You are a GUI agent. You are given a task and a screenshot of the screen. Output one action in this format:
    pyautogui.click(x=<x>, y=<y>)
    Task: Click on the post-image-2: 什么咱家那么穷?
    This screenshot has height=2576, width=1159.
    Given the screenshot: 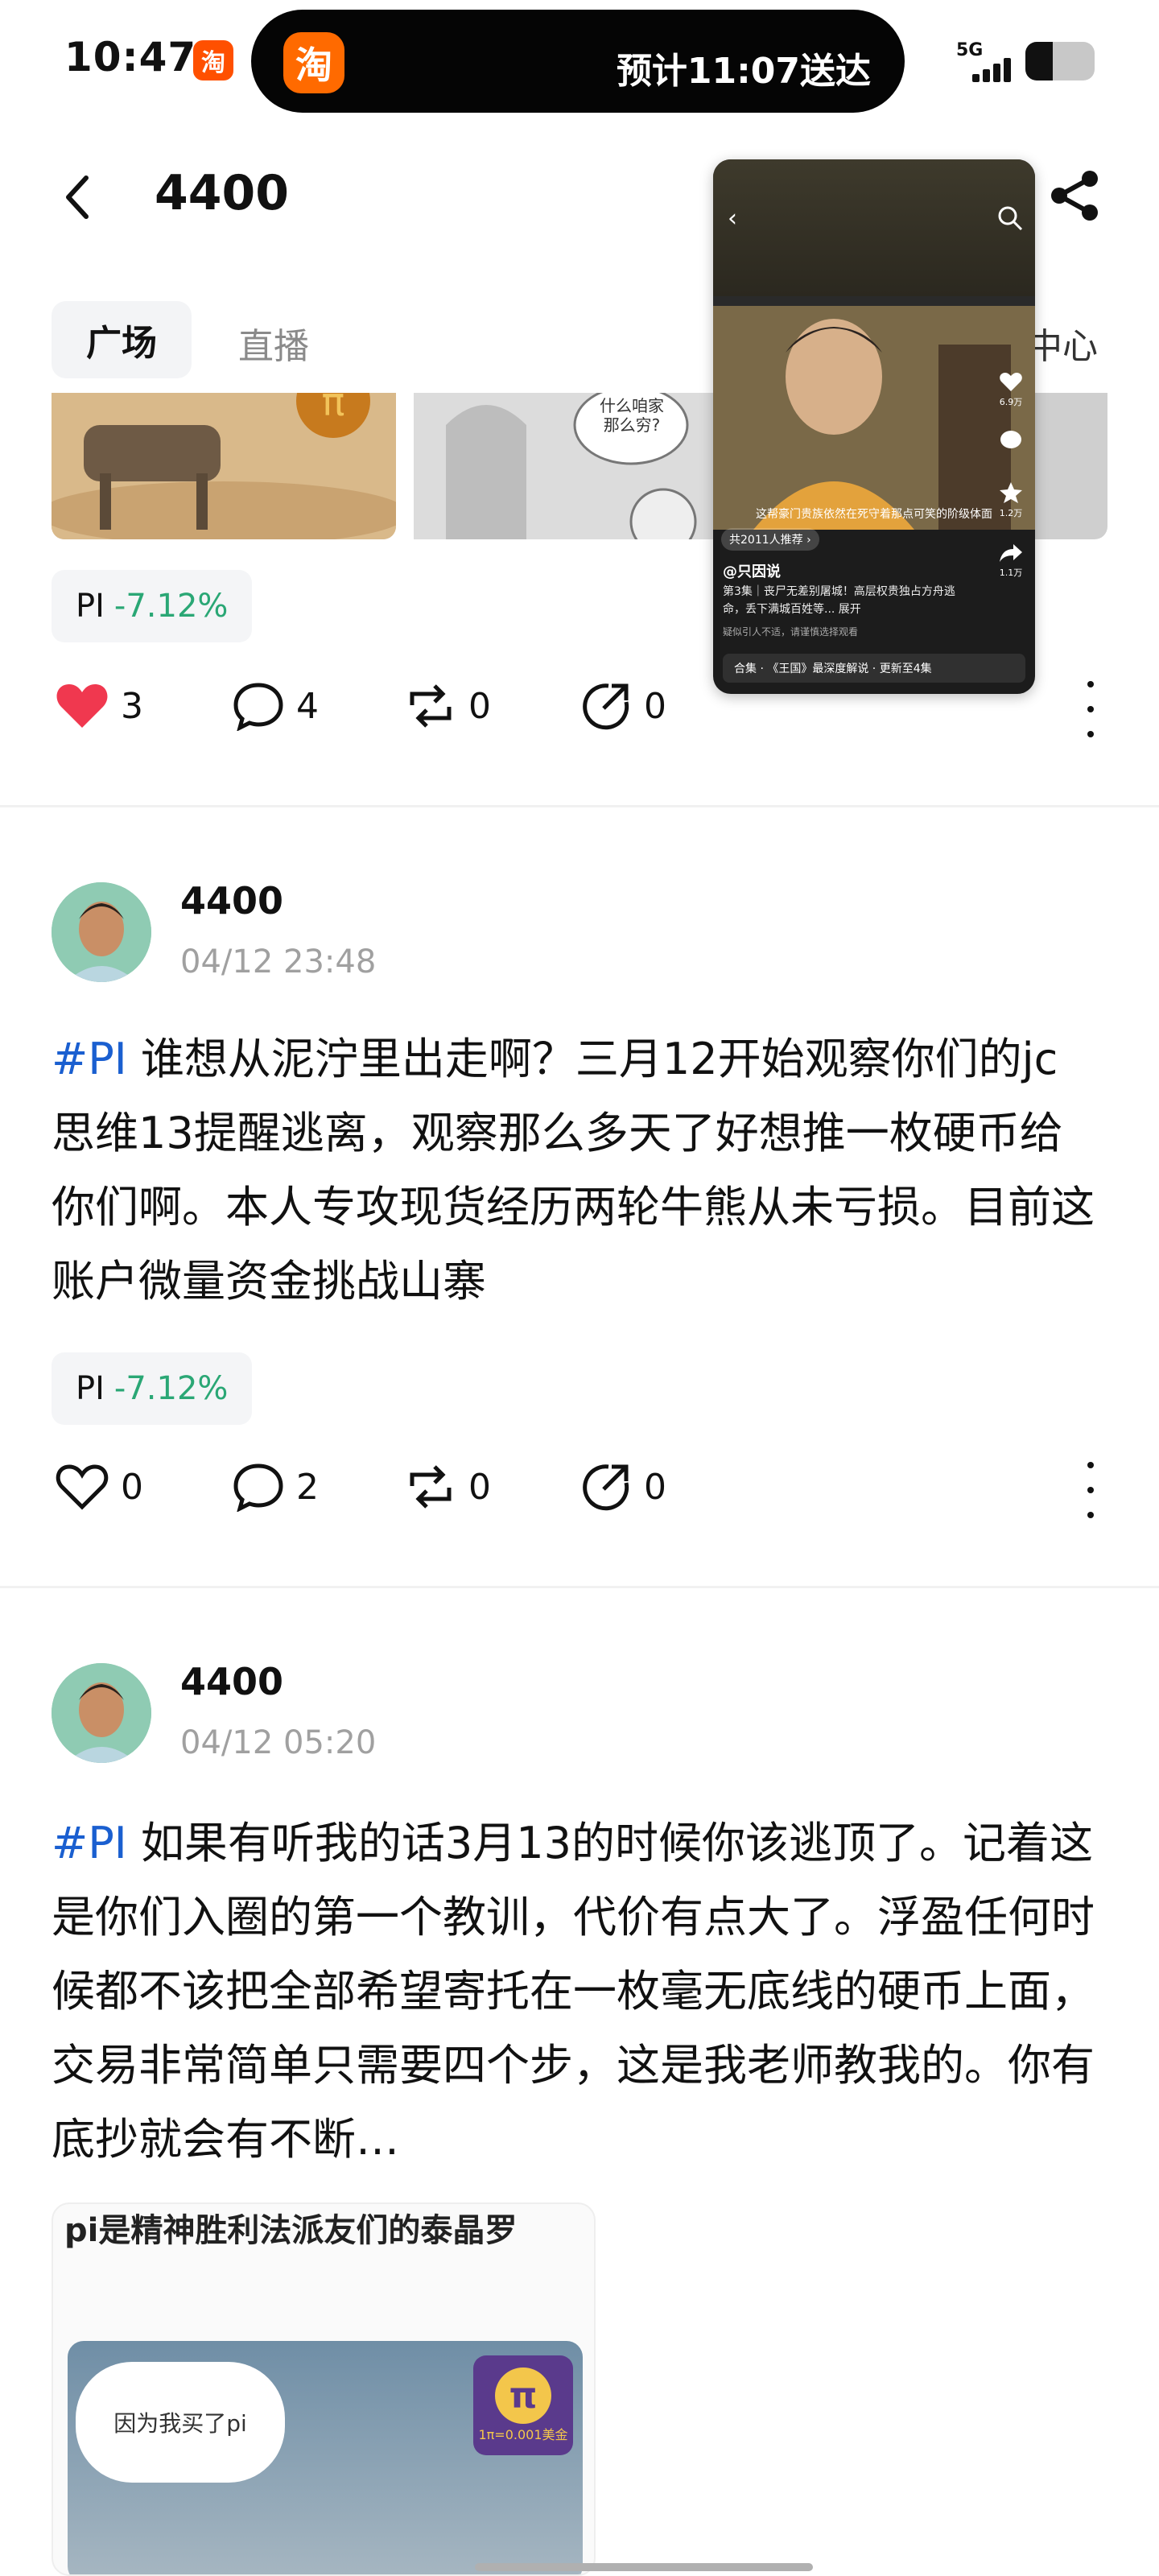 What is the action you would take?
    pyautogui.click(x=567, y=466)
    